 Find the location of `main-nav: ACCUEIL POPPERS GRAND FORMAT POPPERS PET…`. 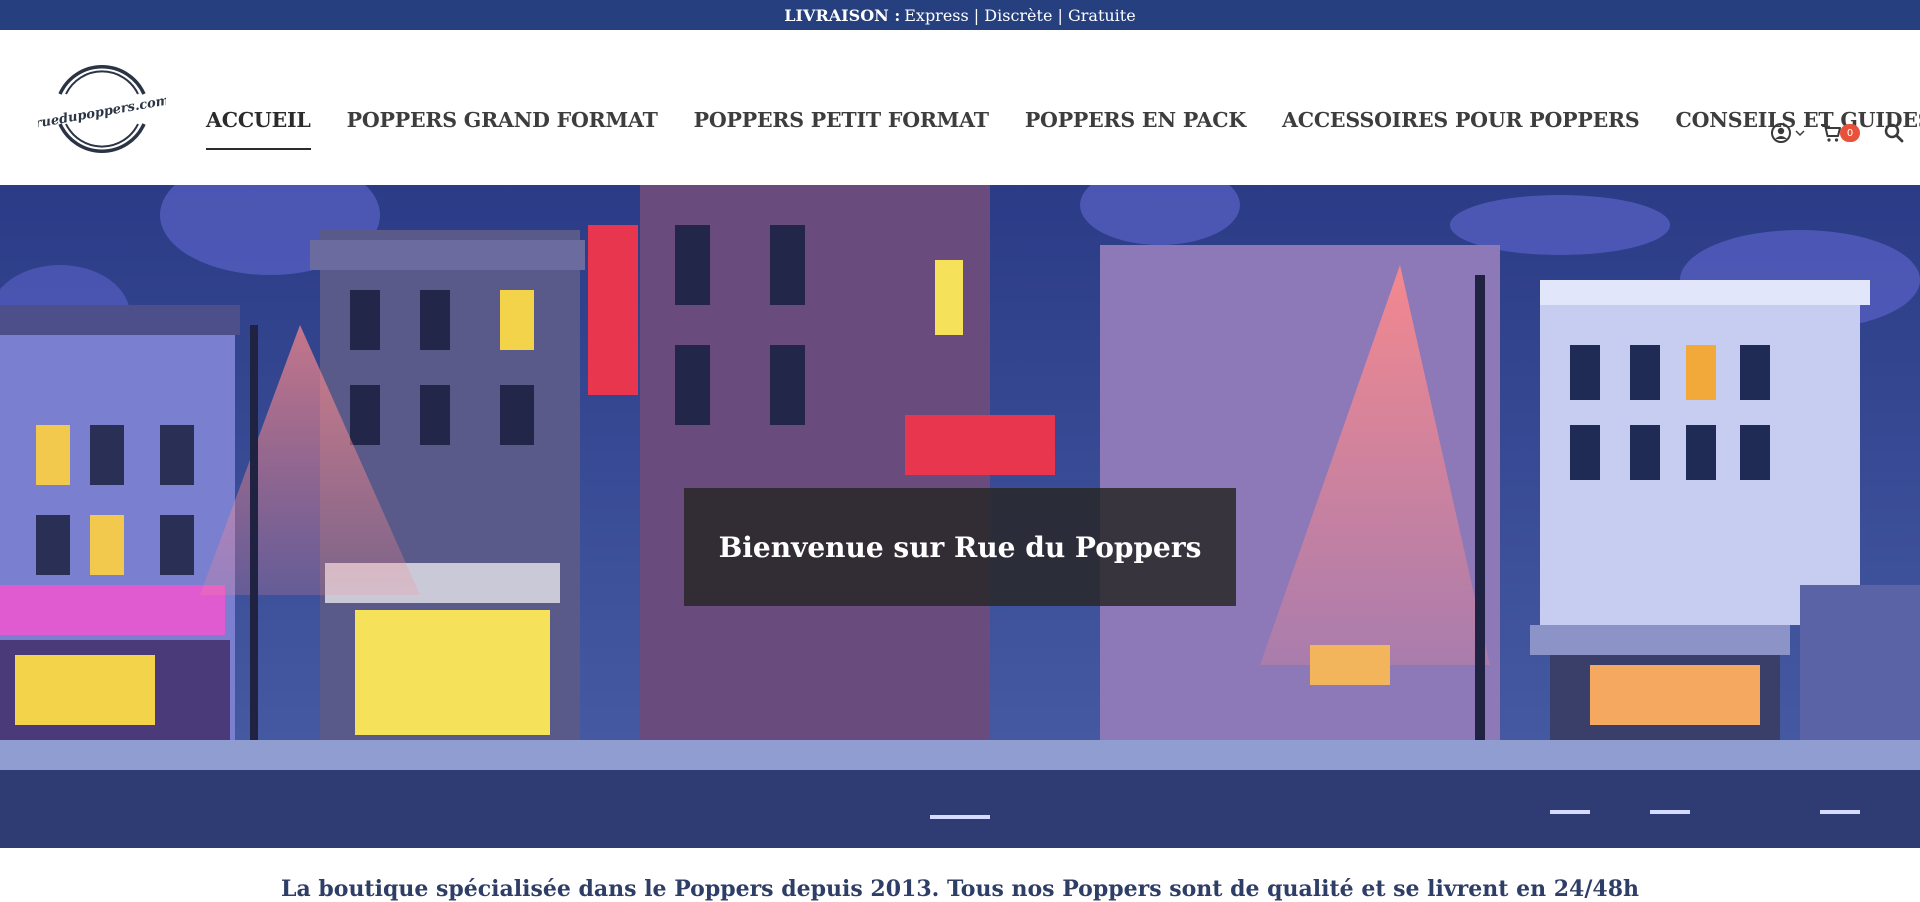

main-nav: ACCUEIL POPPERS GRAND FORMAT POPPERS PET… is located at coordinates (1063, 129).